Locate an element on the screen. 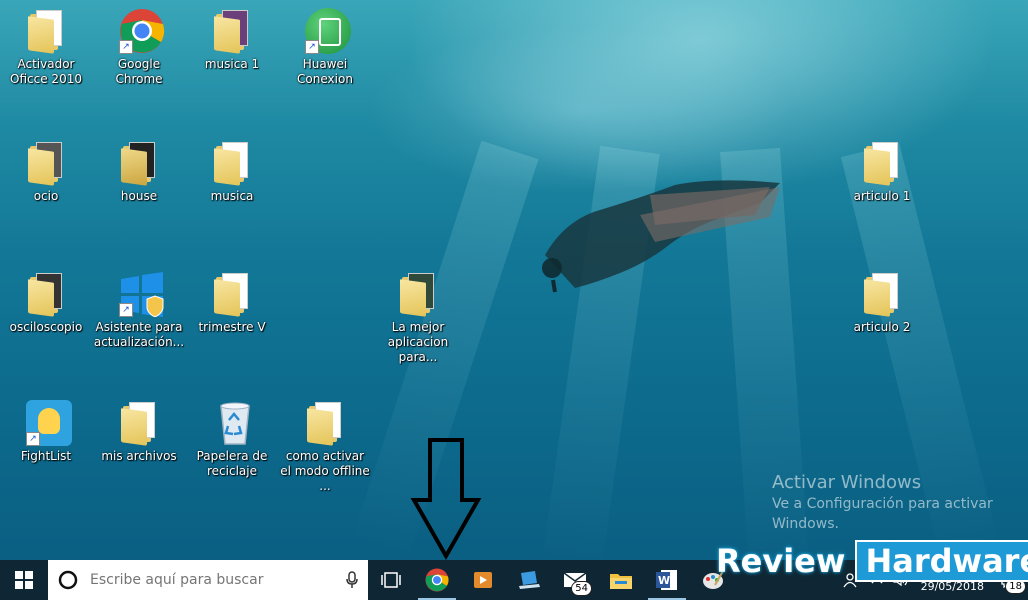 The image size is (1028, 600). desktop-icon-label: osciloscopio is located at coordinates (46, 327).